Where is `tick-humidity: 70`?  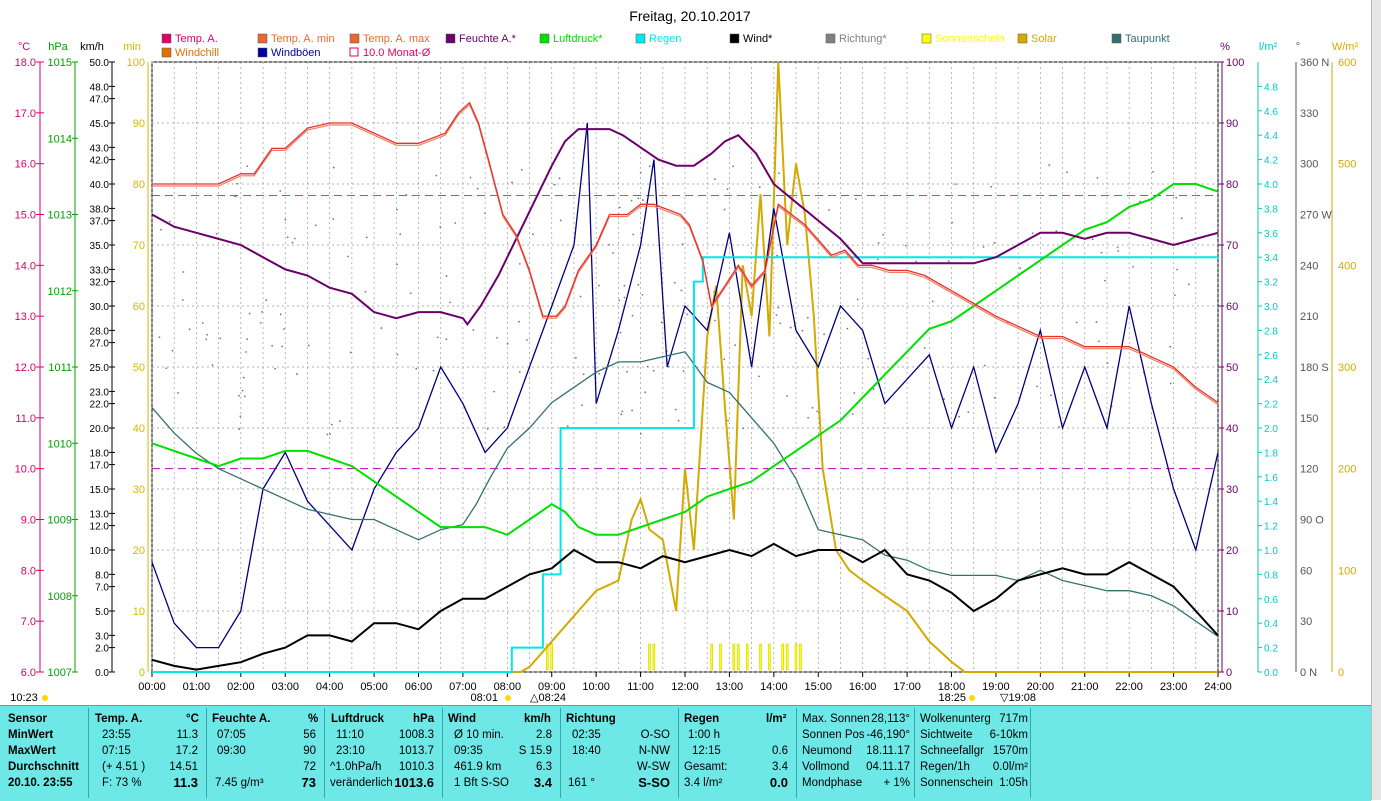
tick-humidity: 70 is located at coordinates (1232, 246).